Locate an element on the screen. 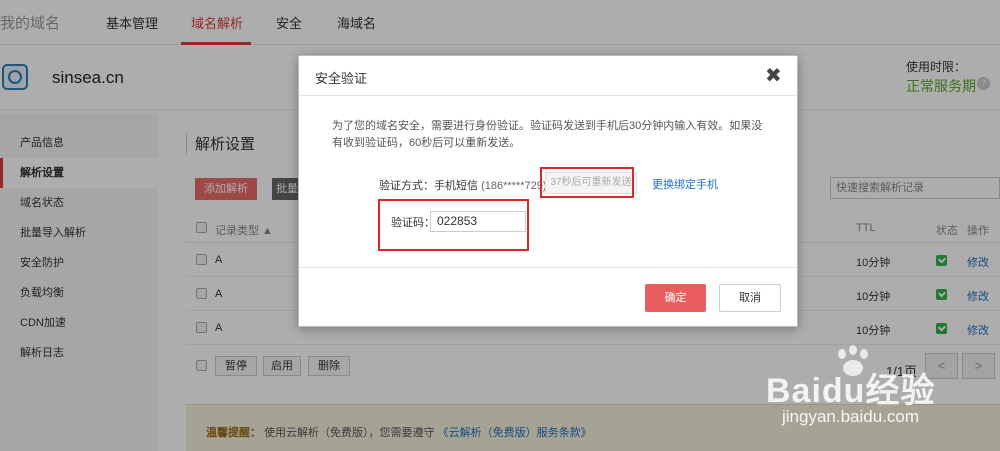 Image resolution: width=1000 pixels, height=451 pixels. highlight-box-code is located at coordinates (453, 225).